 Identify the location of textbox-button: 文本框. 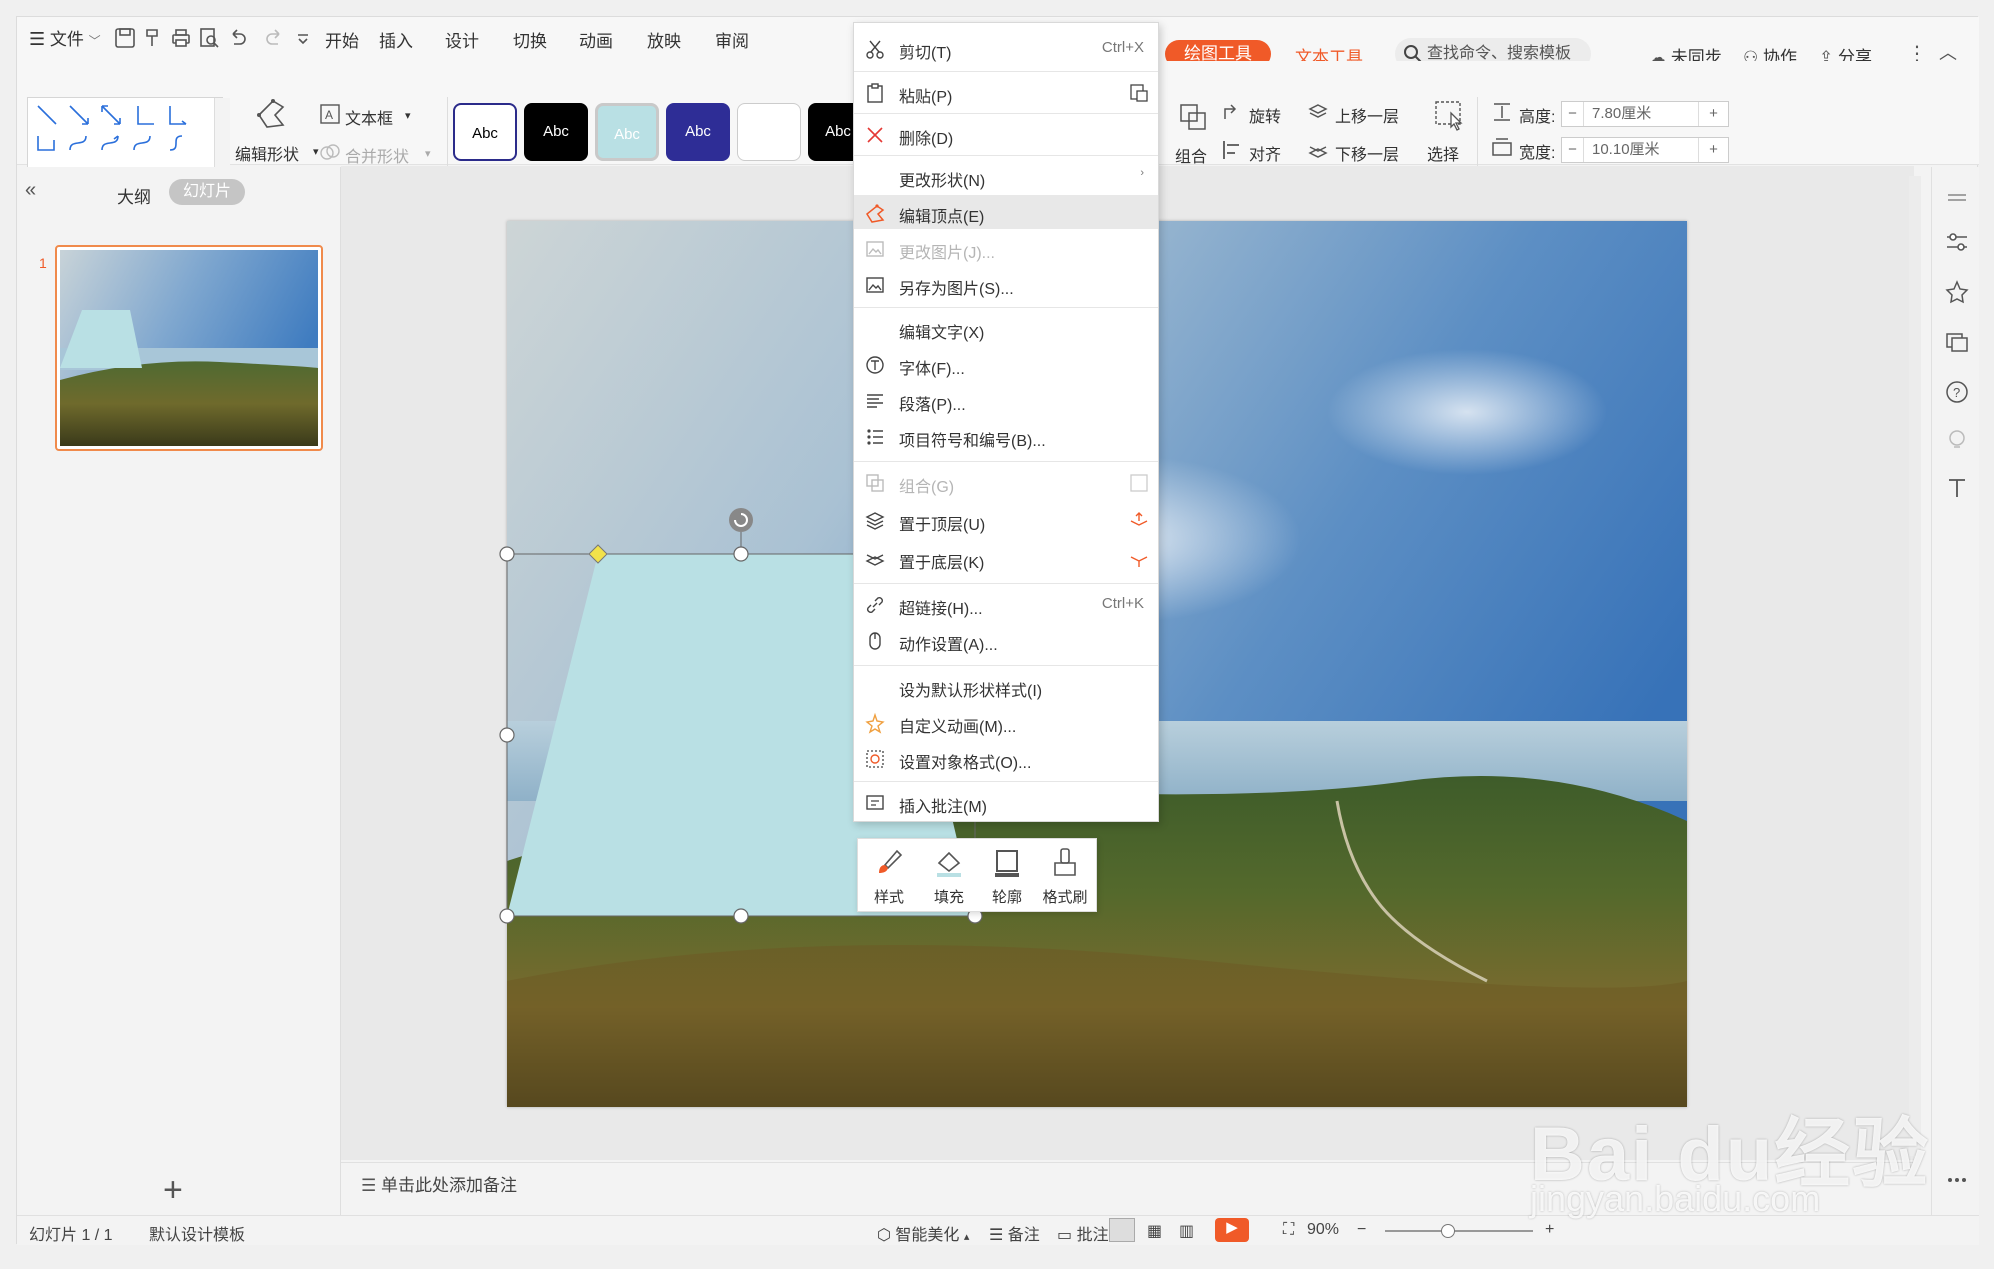
(369, 117).